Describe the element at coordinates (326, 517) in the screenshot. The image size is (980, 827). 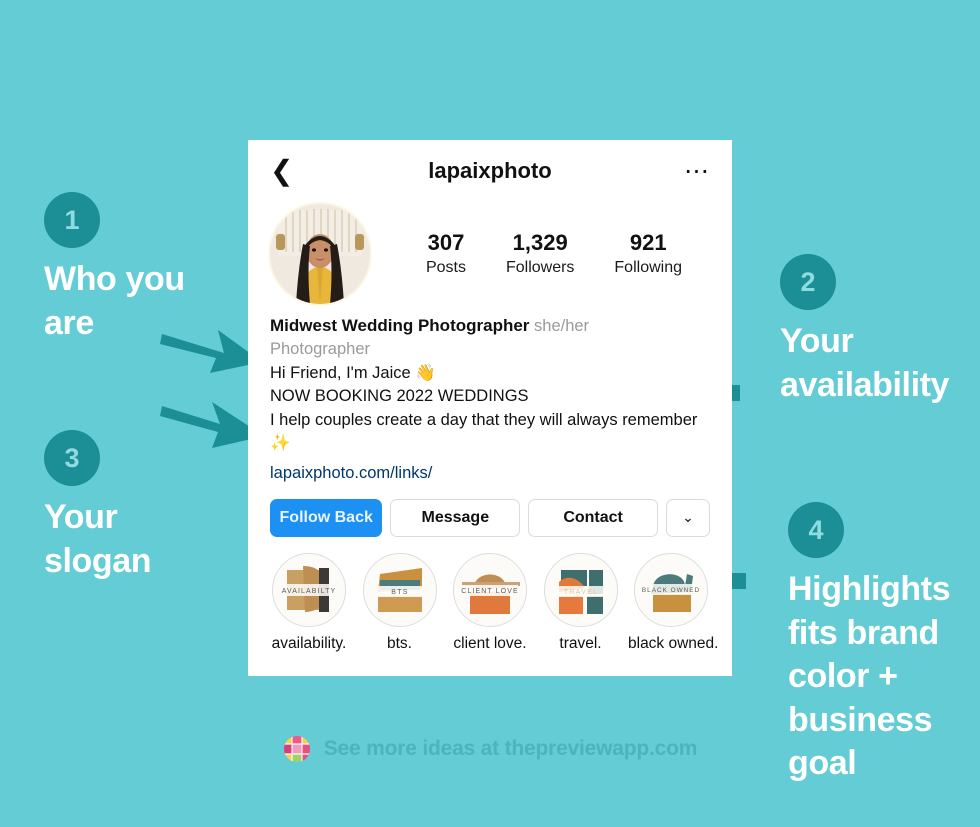
I see `follow-back-button: Follow Back` at that location.